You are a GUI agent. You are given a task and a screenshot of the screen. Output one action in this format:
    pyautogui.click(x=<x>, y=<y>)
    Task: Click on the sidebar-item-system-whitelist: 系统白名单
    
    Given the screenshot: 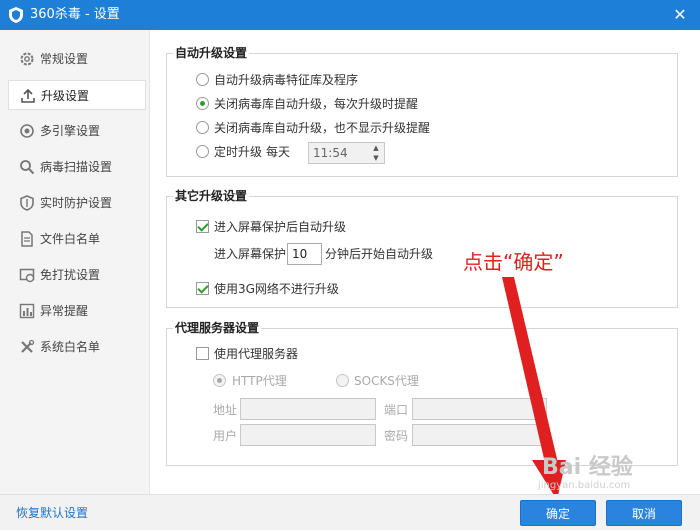 What is the action you would take?
    pyautogui.click(x=77, y=347)
    